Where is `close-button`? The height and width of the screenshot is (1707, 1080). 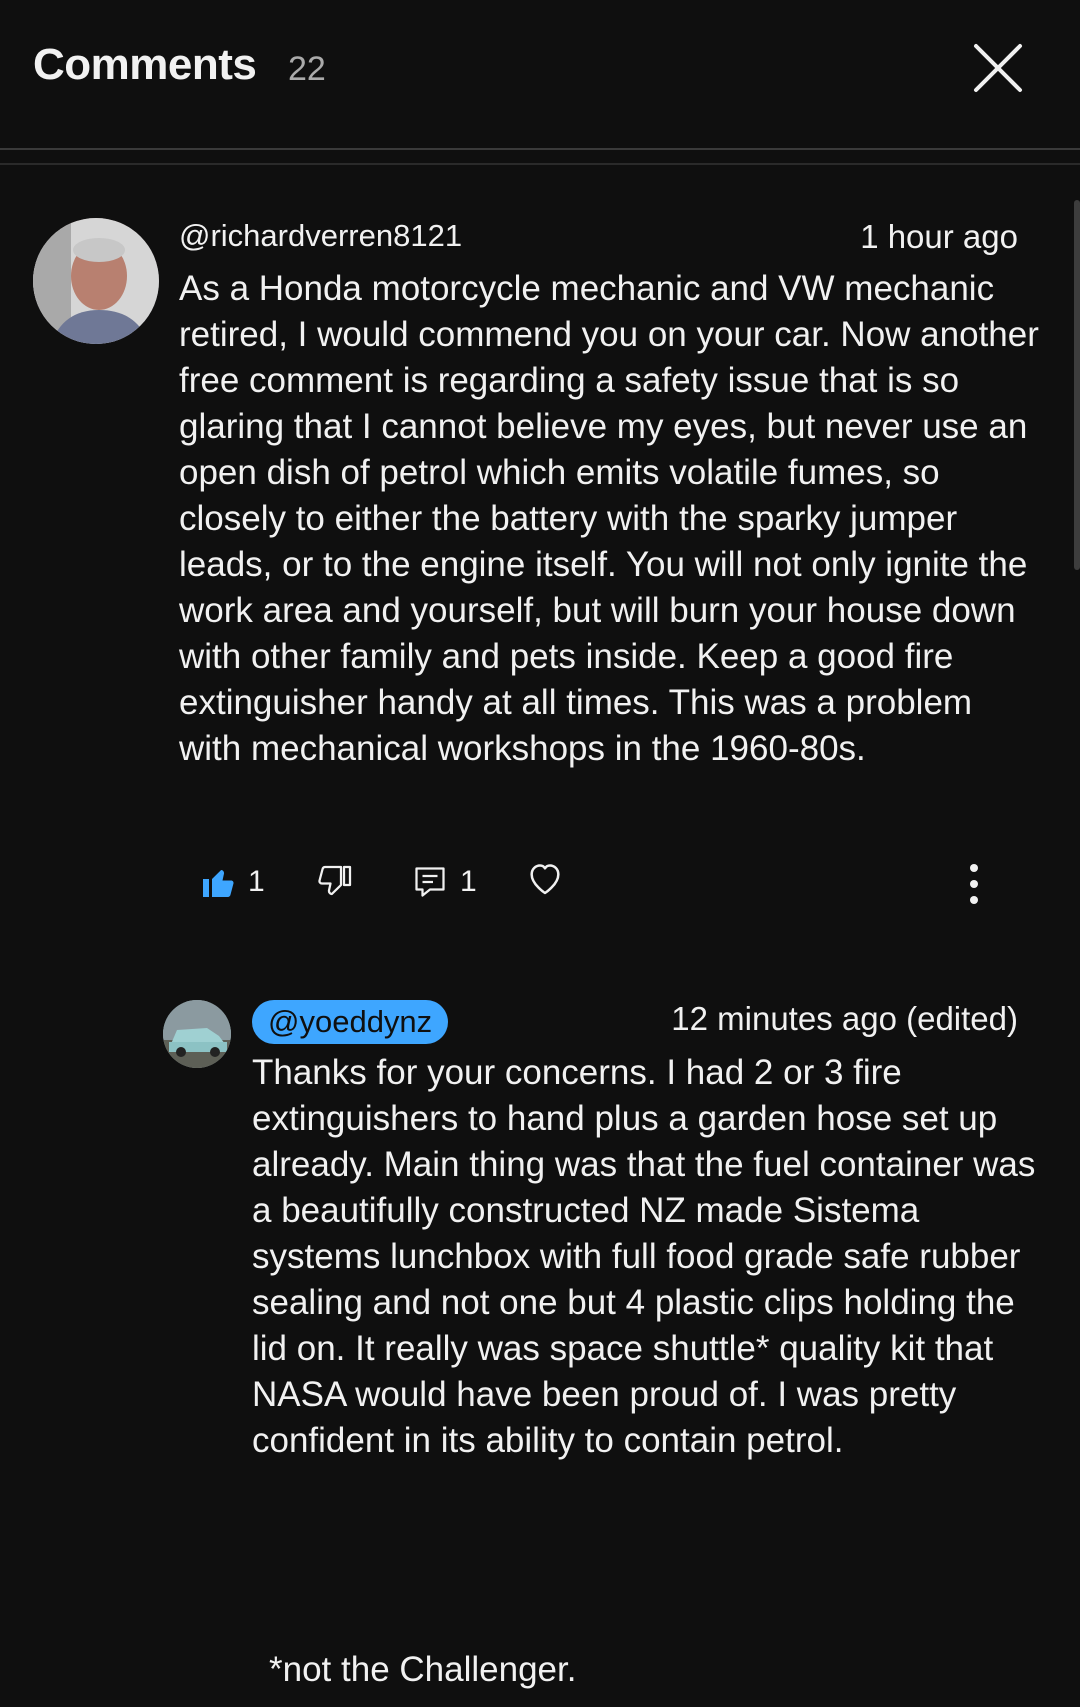
close-button is located at coordinates (998, 68).